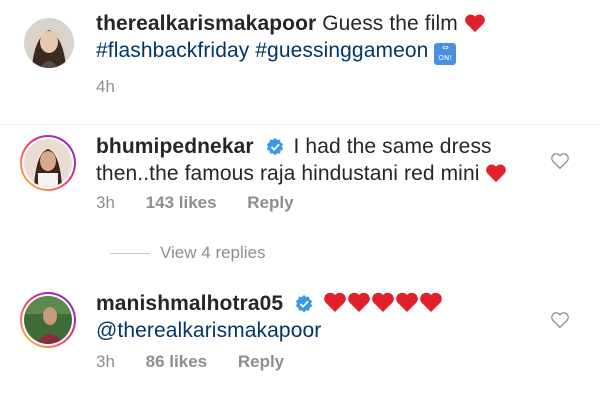 The width and height of the screenshot is (600, 404). Describe the element at coordinates (392, 146) in the screenshot. I see `comment-body-line1: I had the same dress` at that location.